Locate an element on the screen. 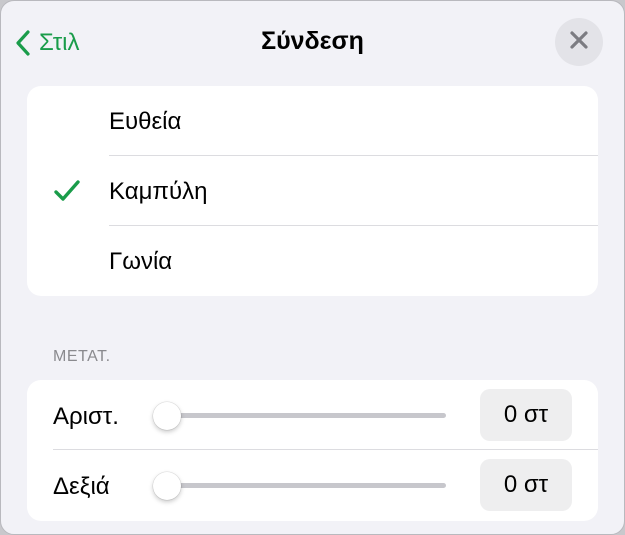 This screenshot has height=535, width=625. option-curved: Καμπύλη is located at coordinates (312, 191).